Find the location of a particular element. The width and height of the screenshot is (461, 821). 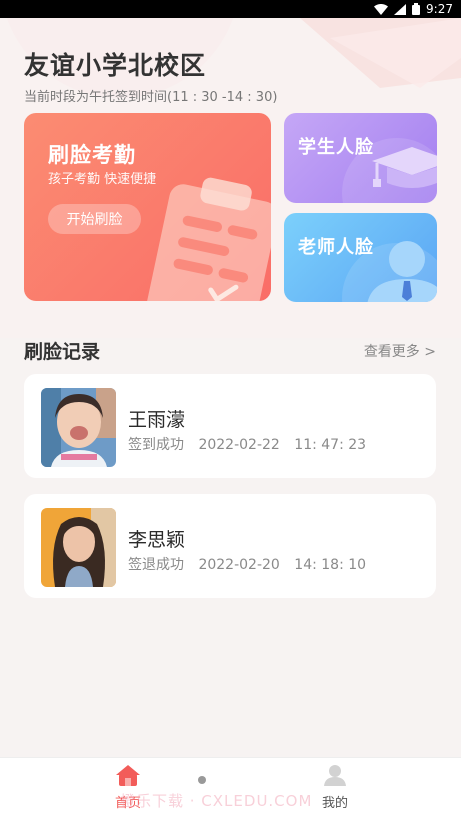

record-info: 签到成功 2022-02-22 11: 47: 23 is located at coordinates (252, 444).